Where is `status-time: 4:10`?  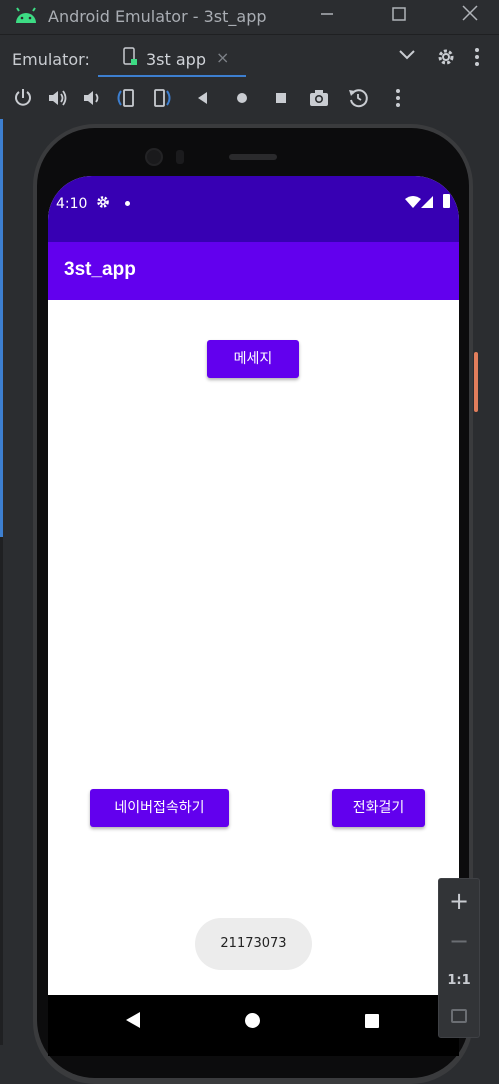
status-time: 4:10 is located at coordinates (72, 204).